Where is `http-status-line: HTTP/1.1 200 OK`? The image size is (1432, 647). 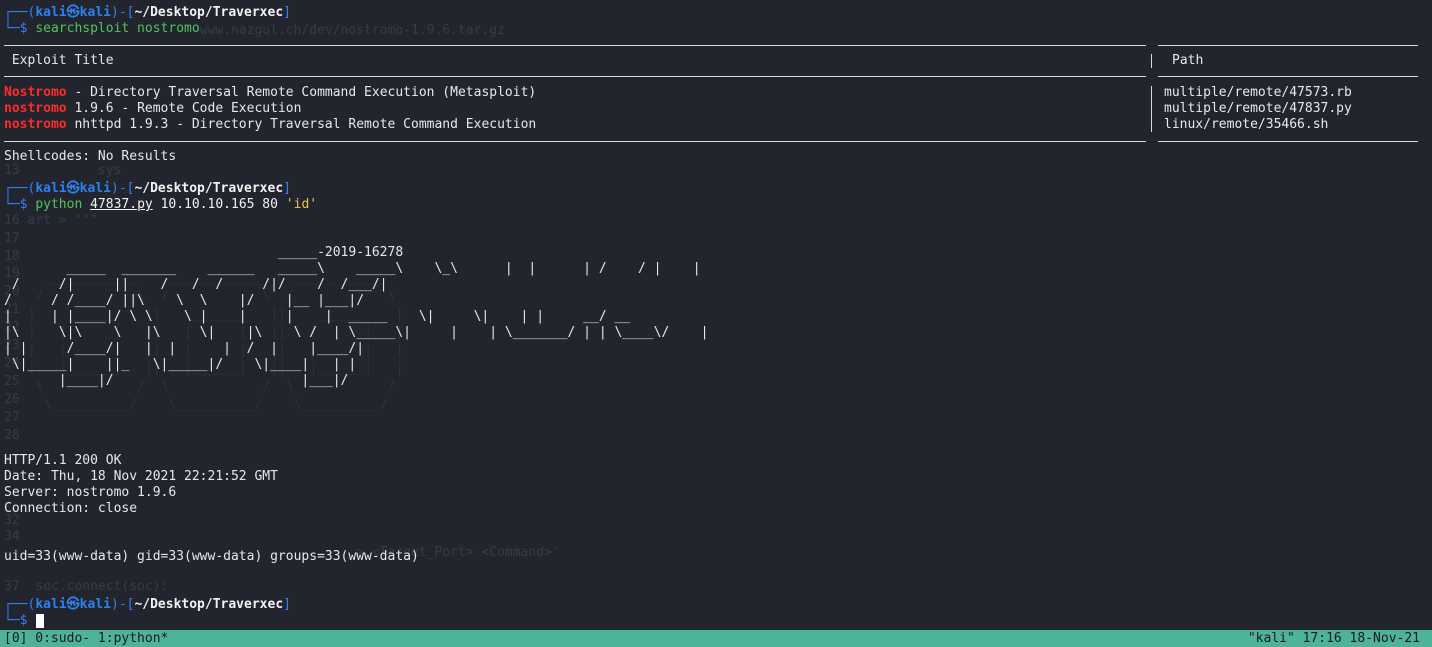
http-status-line: HTTP/1.1 200 OK is located at coordinates (63, 460).